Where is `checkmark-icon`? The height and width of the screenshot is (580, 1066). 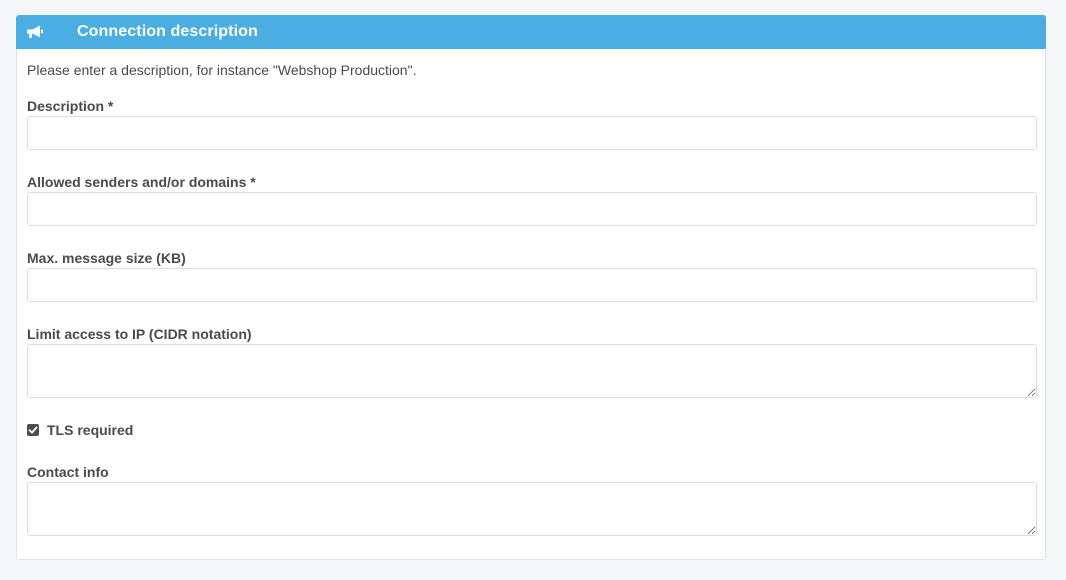
checkmark-icon is located at coordinates (33, 430).